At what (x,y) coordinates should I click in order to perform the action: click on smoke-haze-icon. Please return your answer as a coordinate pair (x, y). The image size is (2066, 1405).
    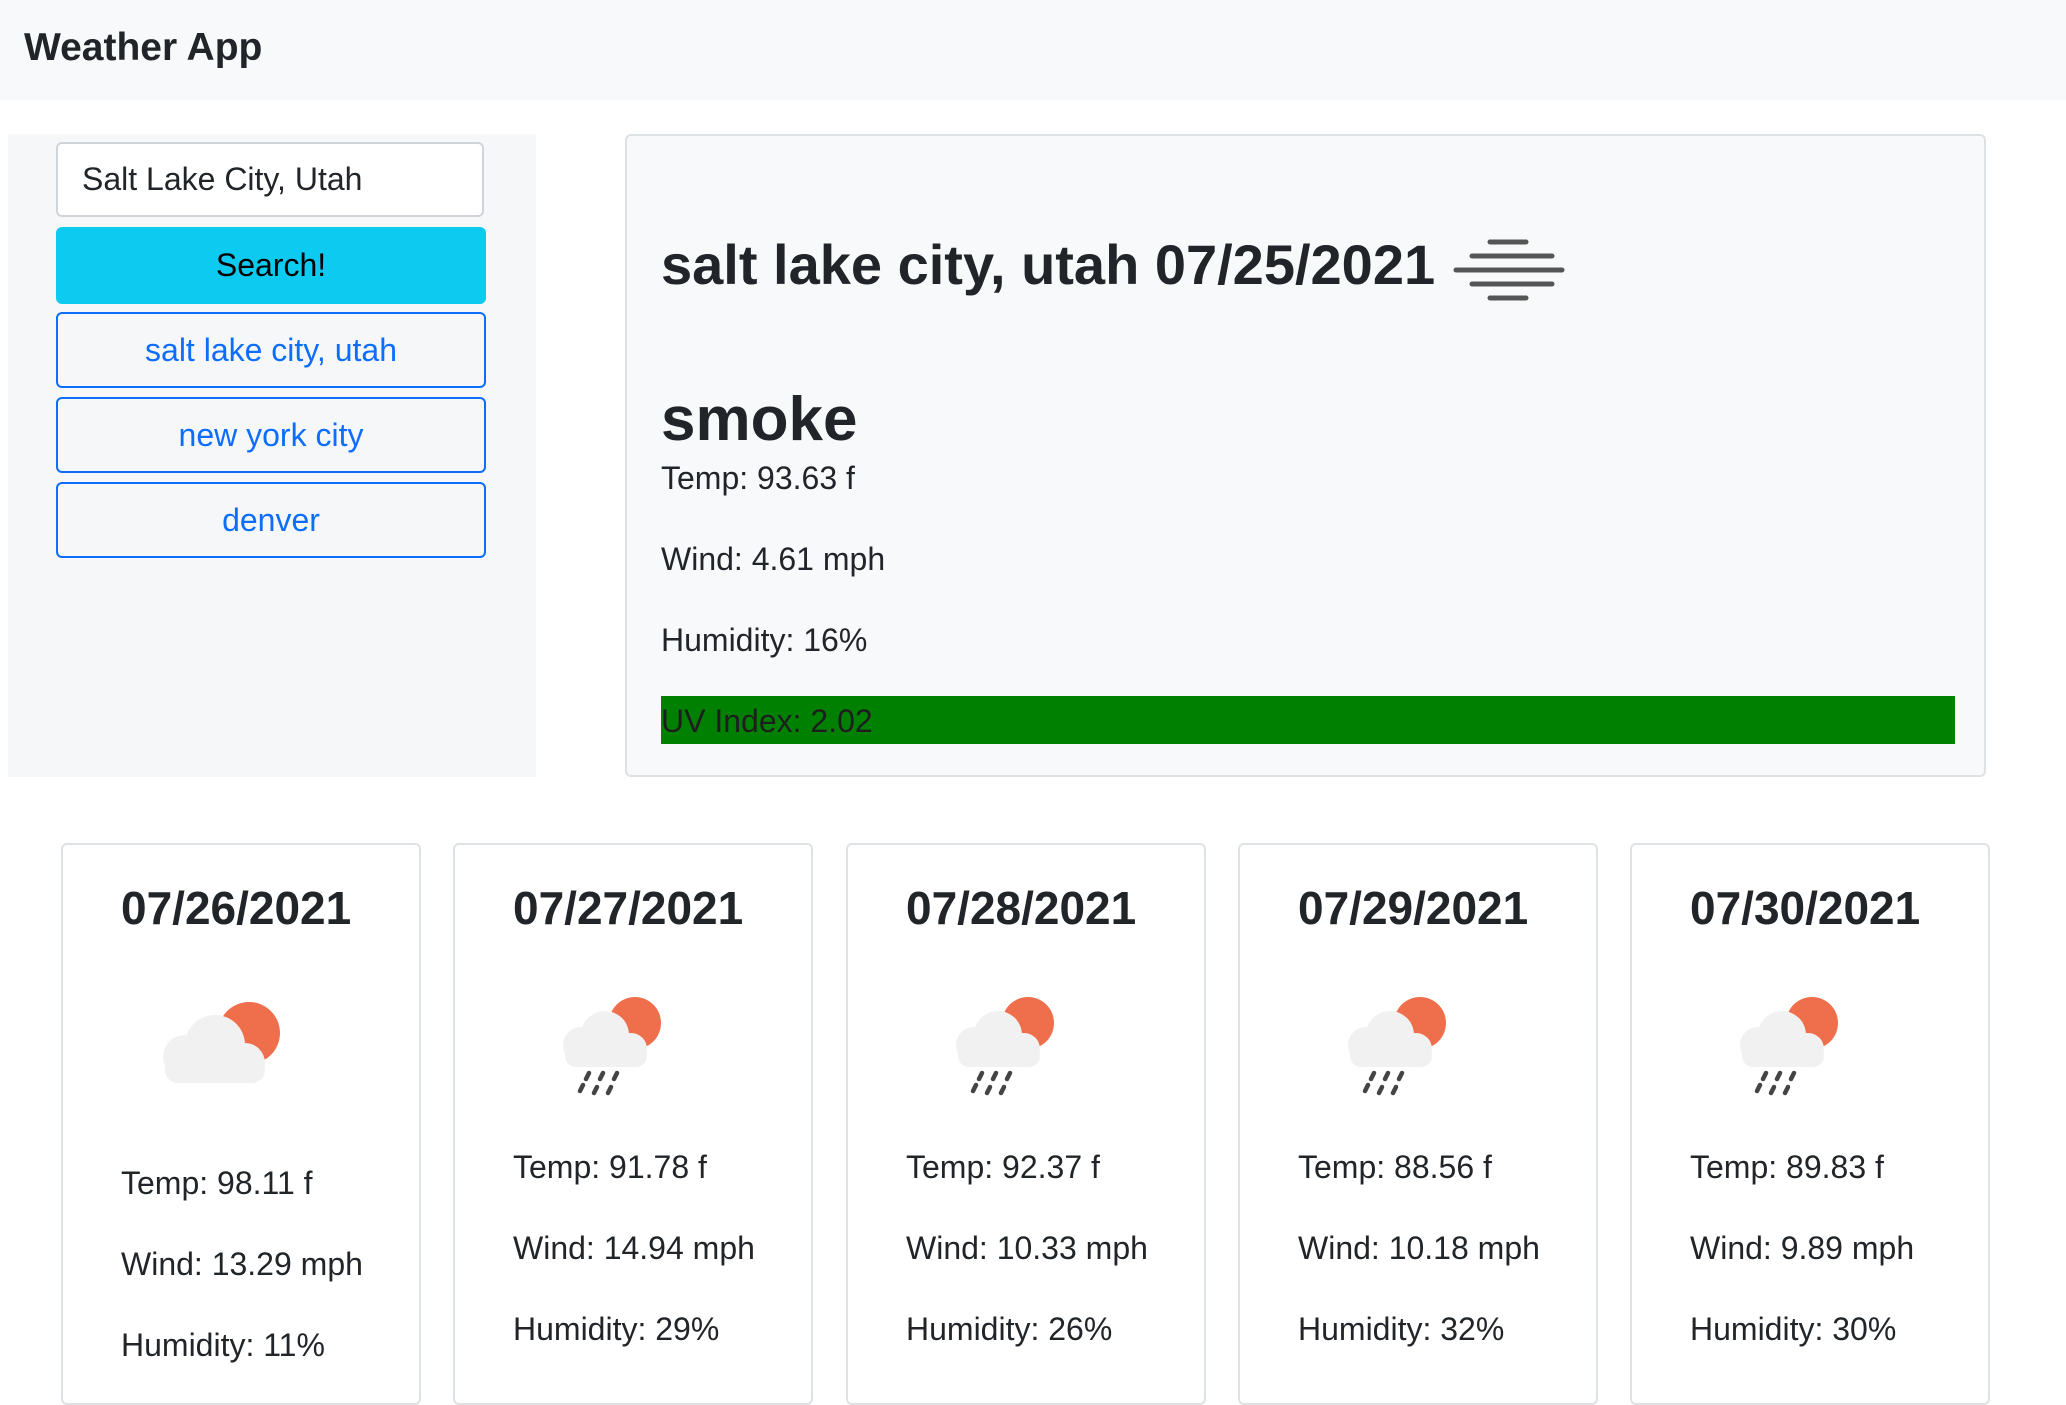
    Looking at the image, I should click on (1509, 270).